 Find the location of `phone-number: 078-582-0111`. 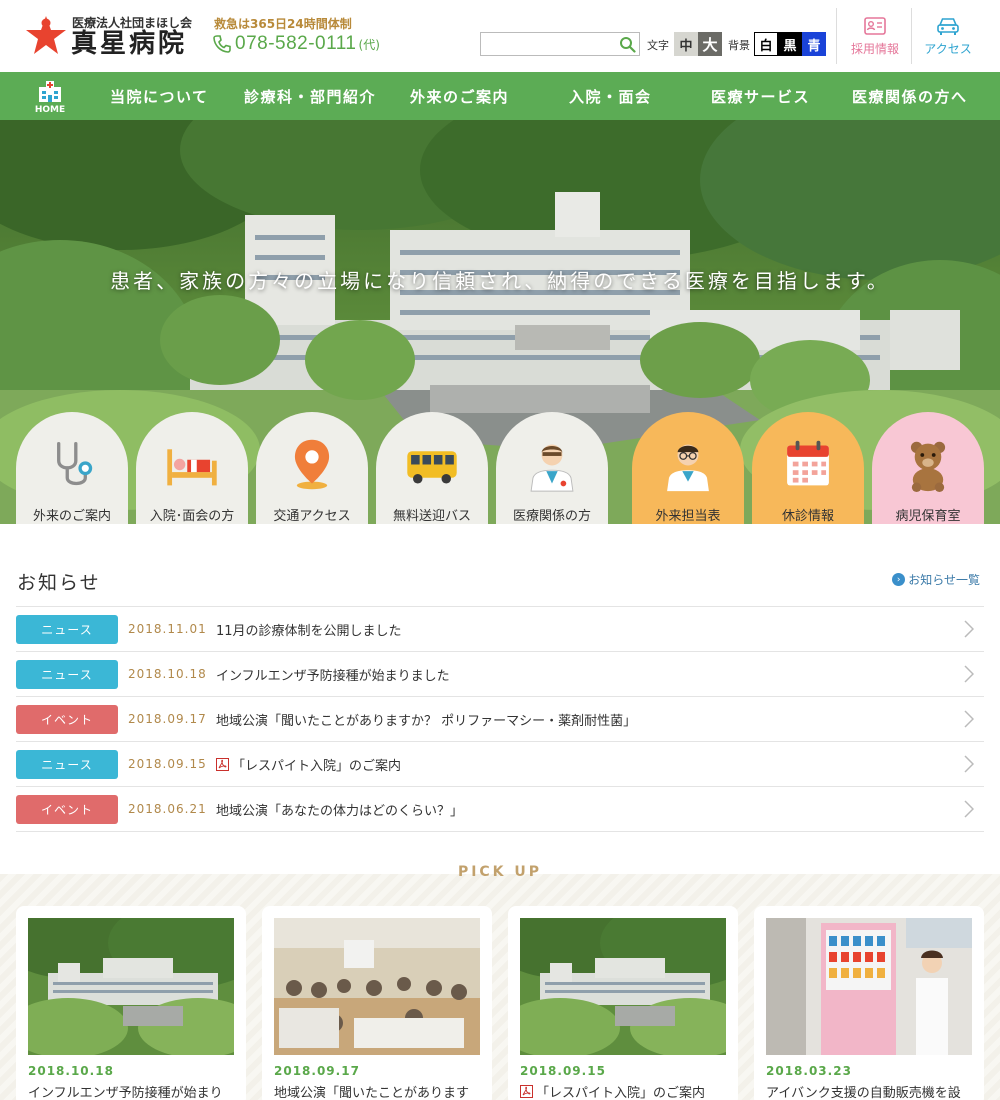

phone-number: 078-582-0111 is located at coordinates (296, 44).